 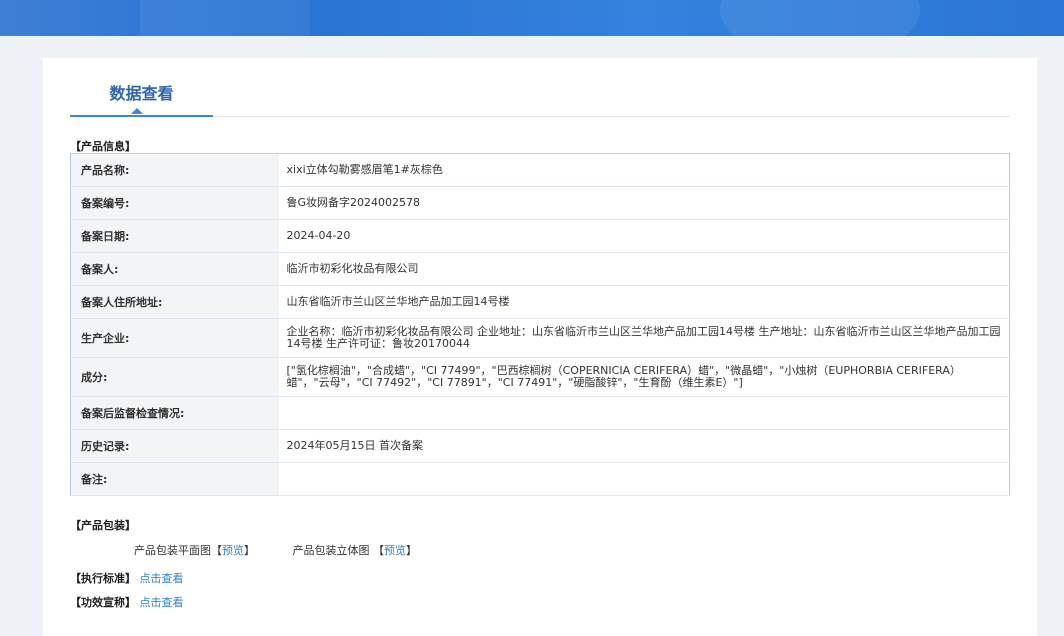 What do you see at coordinates (644, 269) in the screenshot?
I see `field-value: 临沂市初彩化妆品有限公司` at bounding box center [644, 269].